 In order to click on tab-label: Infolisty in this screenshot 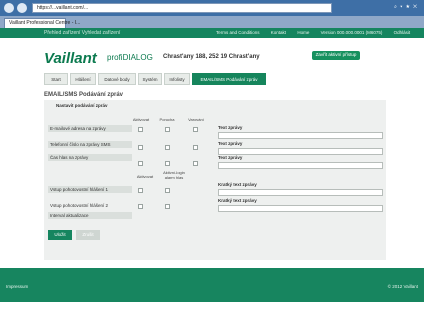, I will do `click(177, 79)`.